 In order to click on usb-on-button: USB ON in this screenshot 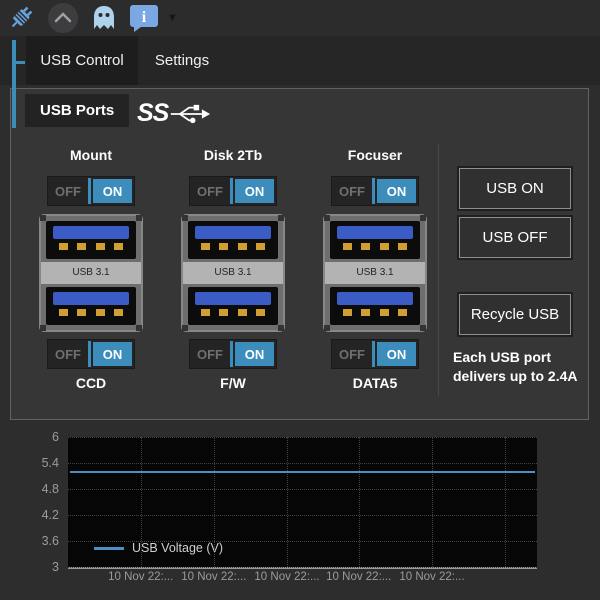, I will do `click(515, 188)`.